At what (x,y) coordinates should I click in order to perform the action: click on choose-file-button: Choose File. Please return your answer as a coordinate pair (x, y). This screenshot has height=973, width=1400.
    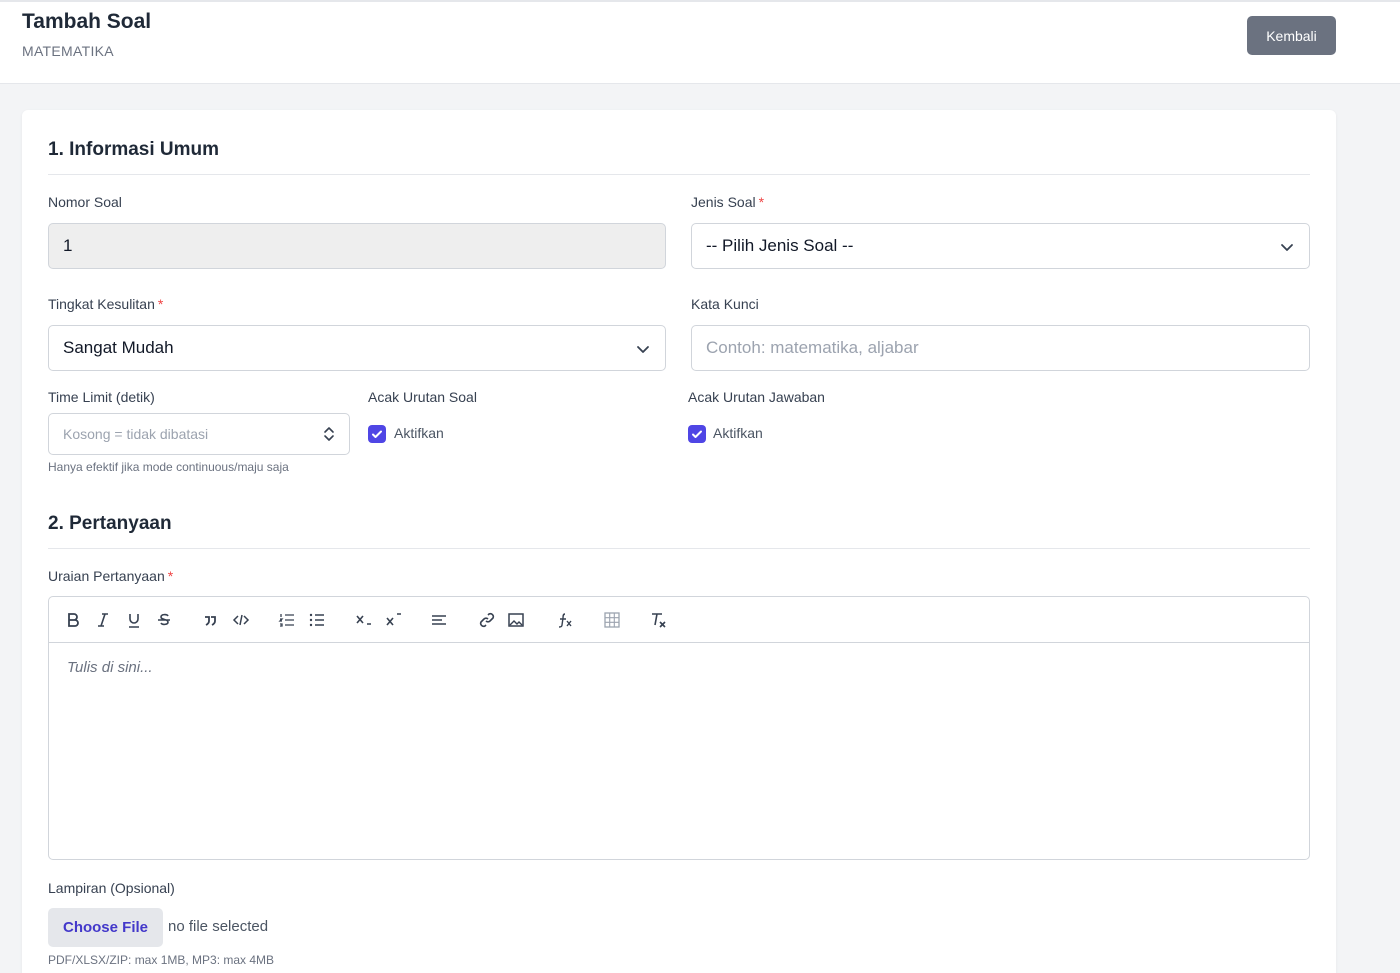
    Looking at the image, I should click on (105, 927).